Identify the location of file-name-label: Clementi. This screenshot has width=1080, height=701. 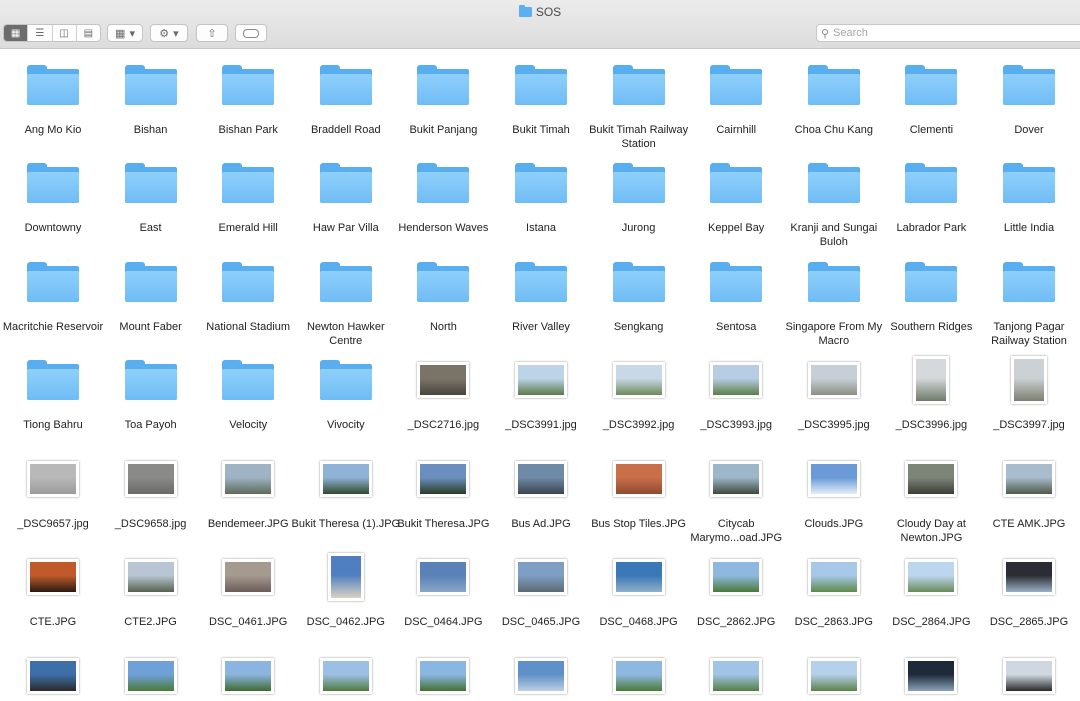
(931, 130).